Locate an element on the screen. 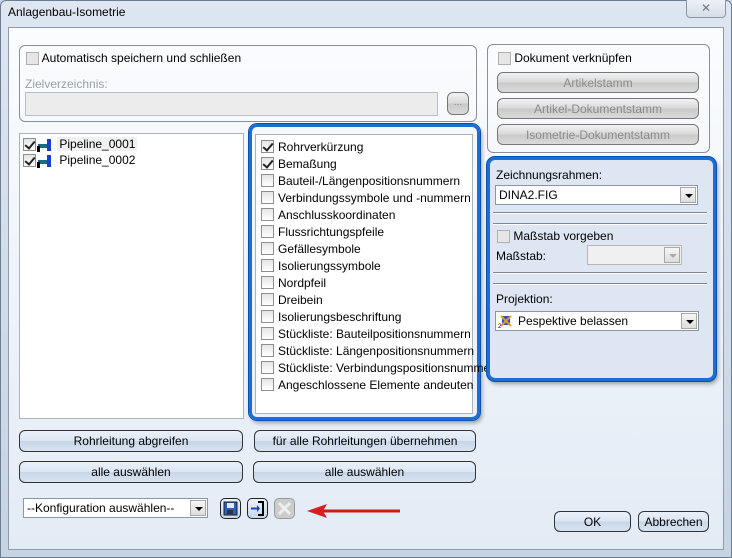 The height and width of the screenshot is (558, 732). option-label: Isolierungsbeschriftung is located at coordinates (340, 317).